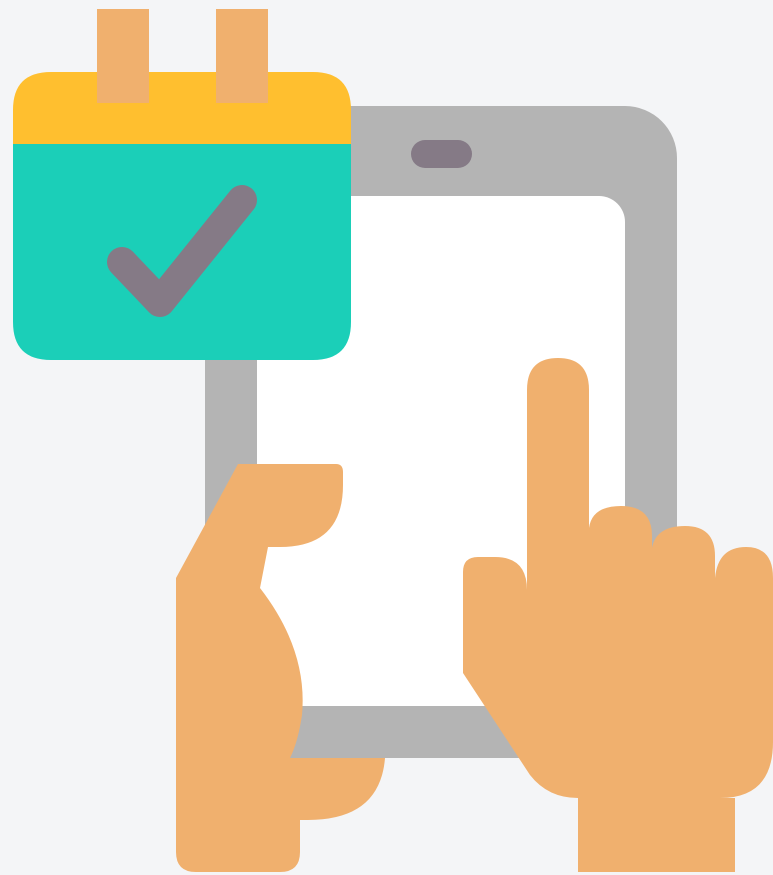 Image resolution: width=773 pixels, height=875 pixels. What do you see at coordinates (441, 154) in the screenshot?
I see `phone-speaker` at bounding box center [441, 154].